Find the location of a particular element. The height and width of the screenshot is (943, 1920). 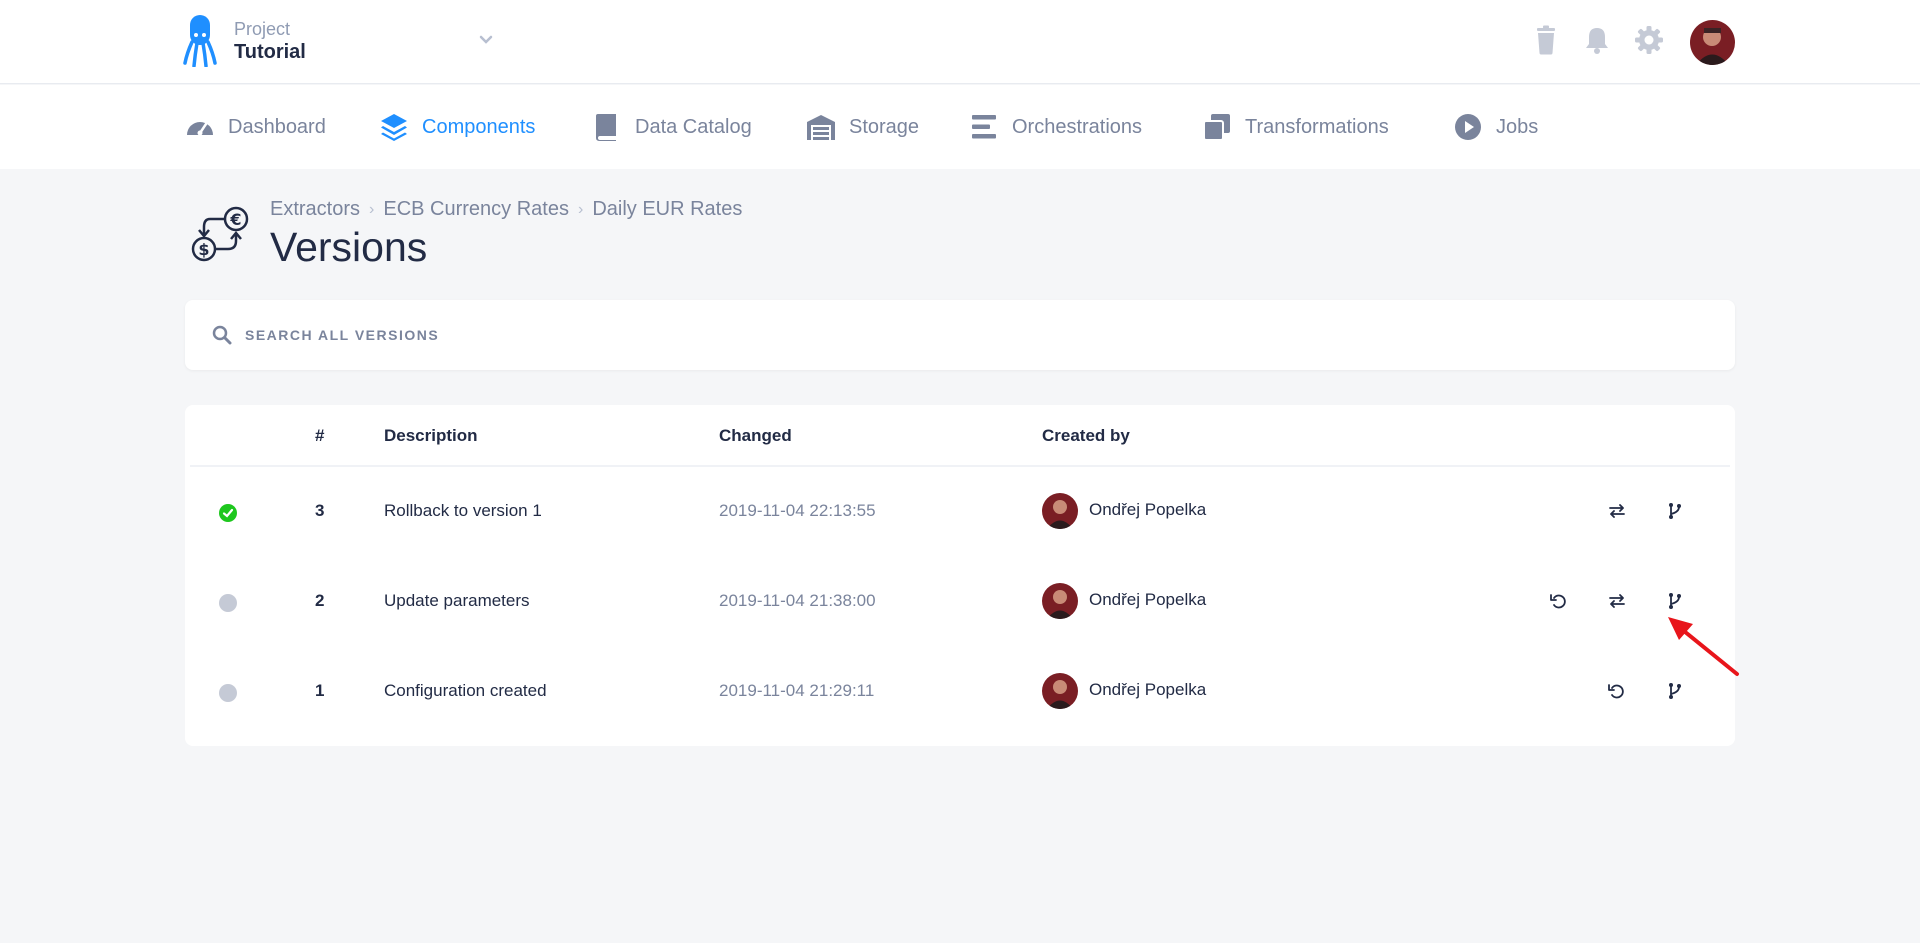

active-check-icon is located at coordinates (228, 513).